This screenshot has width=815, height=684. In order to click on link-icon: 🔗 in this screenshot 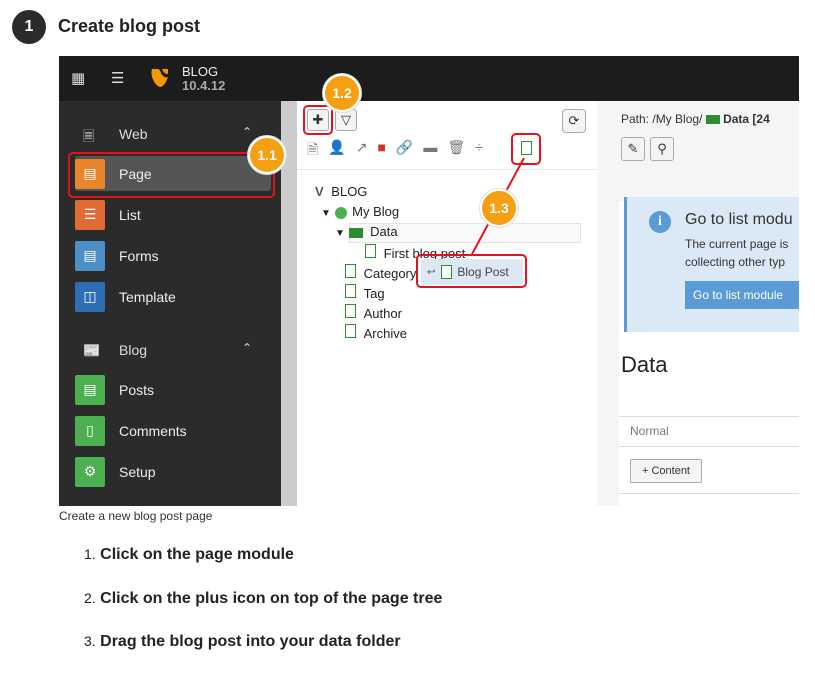, I will do `click(404, 149)`.